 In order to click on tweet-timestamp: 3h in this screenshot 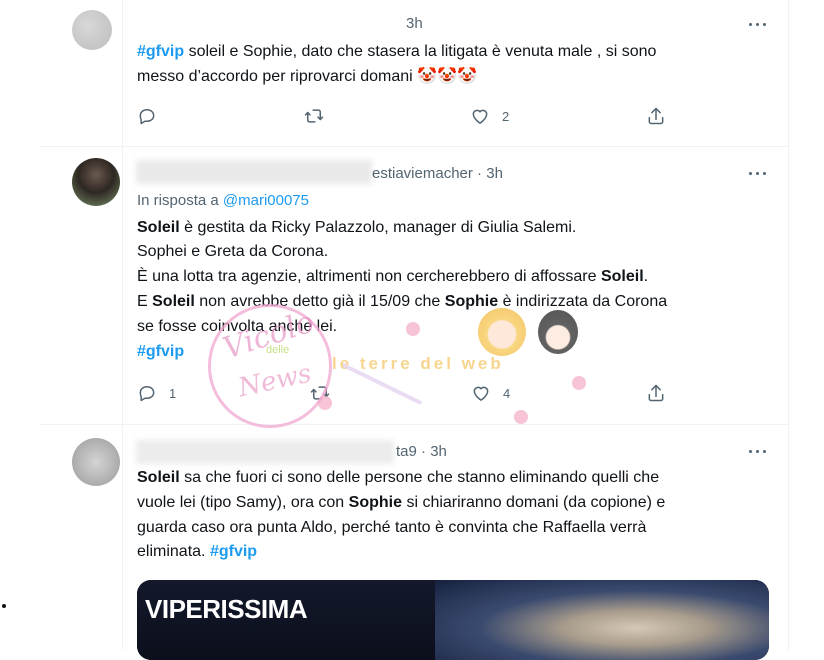, I will do `click(414, 23)`.